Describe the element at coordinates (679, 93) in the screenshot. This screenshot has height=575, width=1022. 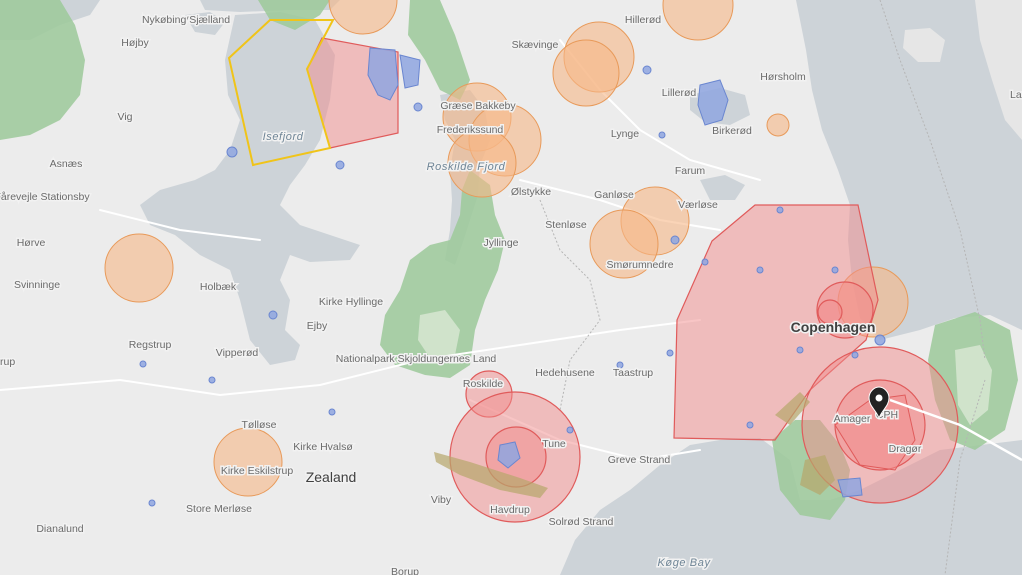
I see `label-lillerod: Lillerød` at that location.